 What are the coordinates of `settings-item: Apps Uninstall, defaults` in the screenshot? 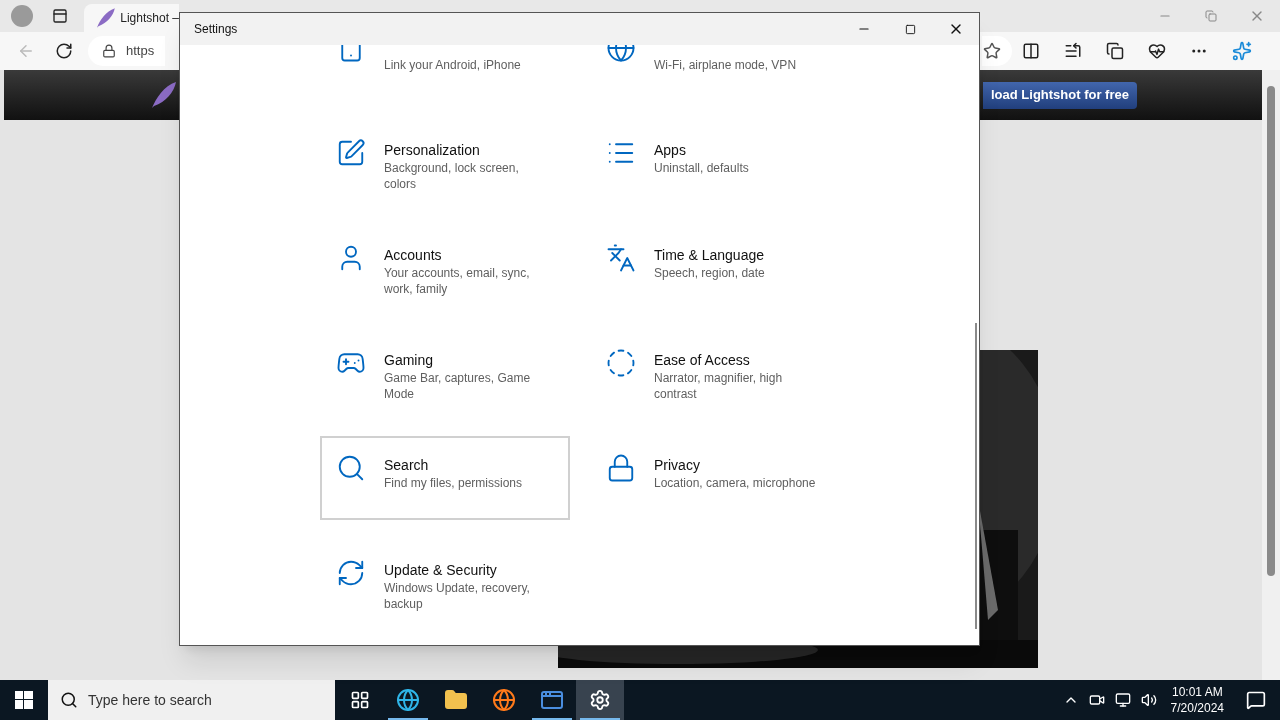 It's located at (715, 163).